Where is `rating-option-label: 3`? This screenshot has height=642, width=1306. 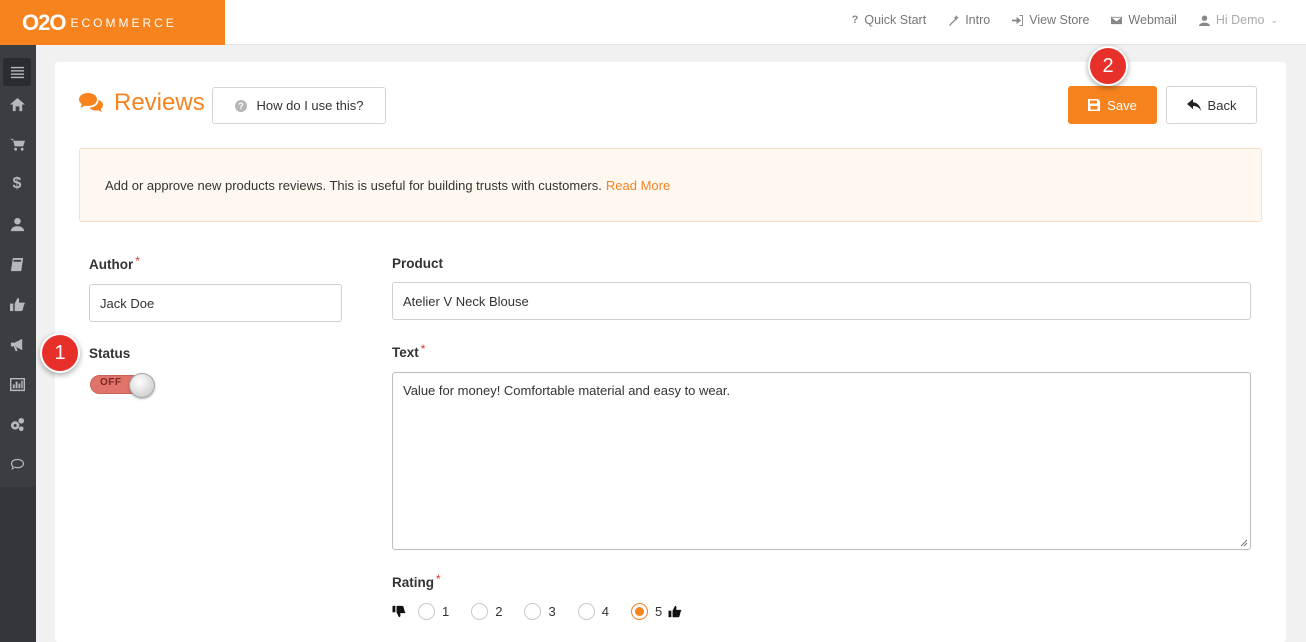
rating-option-label: 3 is located at coordinates (552, 611).